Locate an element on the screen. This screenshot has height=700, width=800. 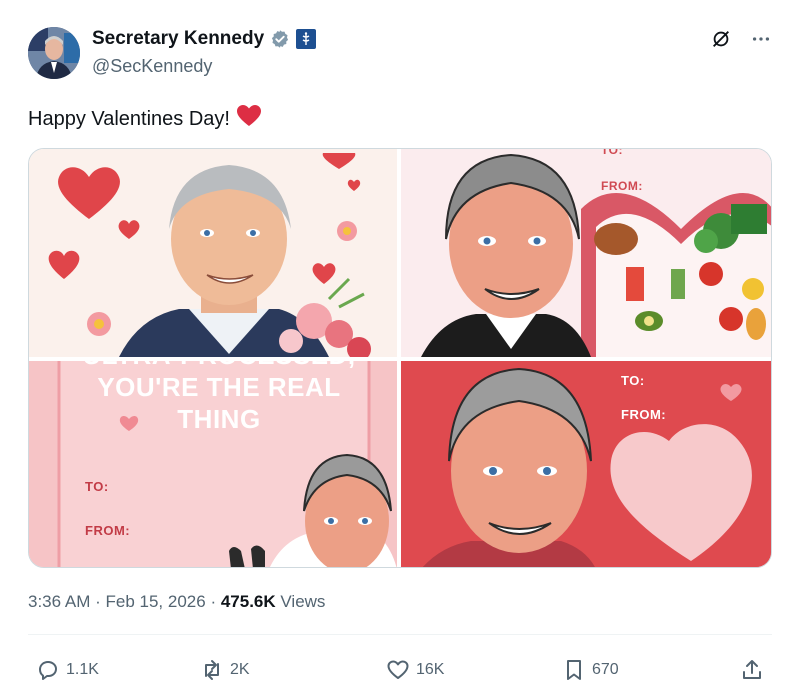
like-button: 16K is located at coordinates (415, 670).